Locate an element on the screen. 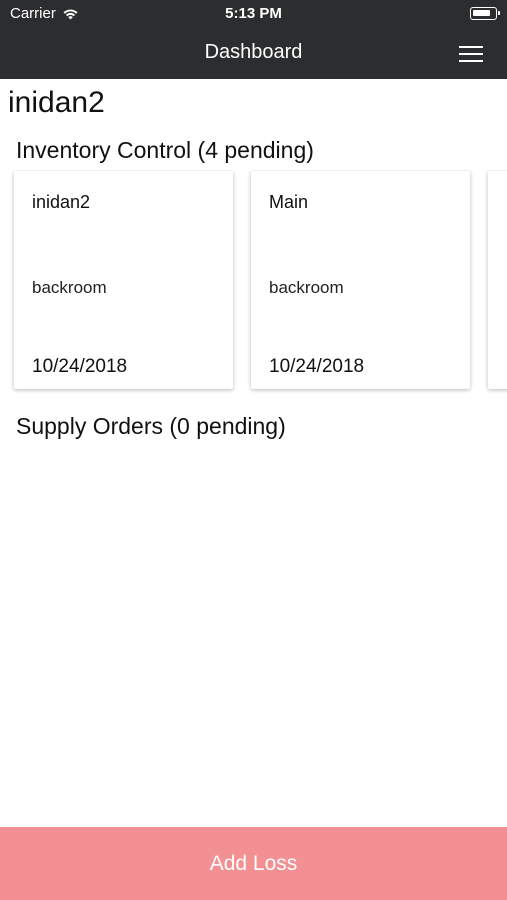 This screenshot has width=507, height=900. inventory-card: inidan2 backroom 10/24/2018 is located at coordinates (123, 280).